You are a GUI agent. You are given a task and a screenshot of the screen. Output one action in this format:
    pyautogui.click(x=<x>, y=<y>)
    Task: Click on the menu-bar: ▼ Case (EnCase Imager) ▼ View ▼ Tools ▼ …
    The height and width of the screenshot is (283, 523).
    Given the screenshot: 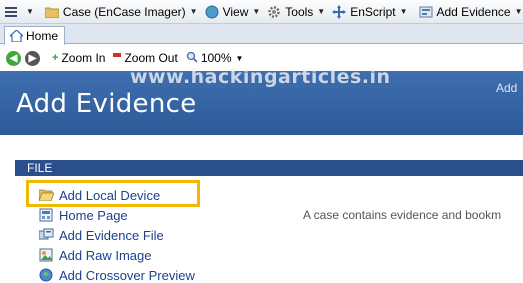 What is the action you would take?
    pyautogui.click(x=261, y=12)
    